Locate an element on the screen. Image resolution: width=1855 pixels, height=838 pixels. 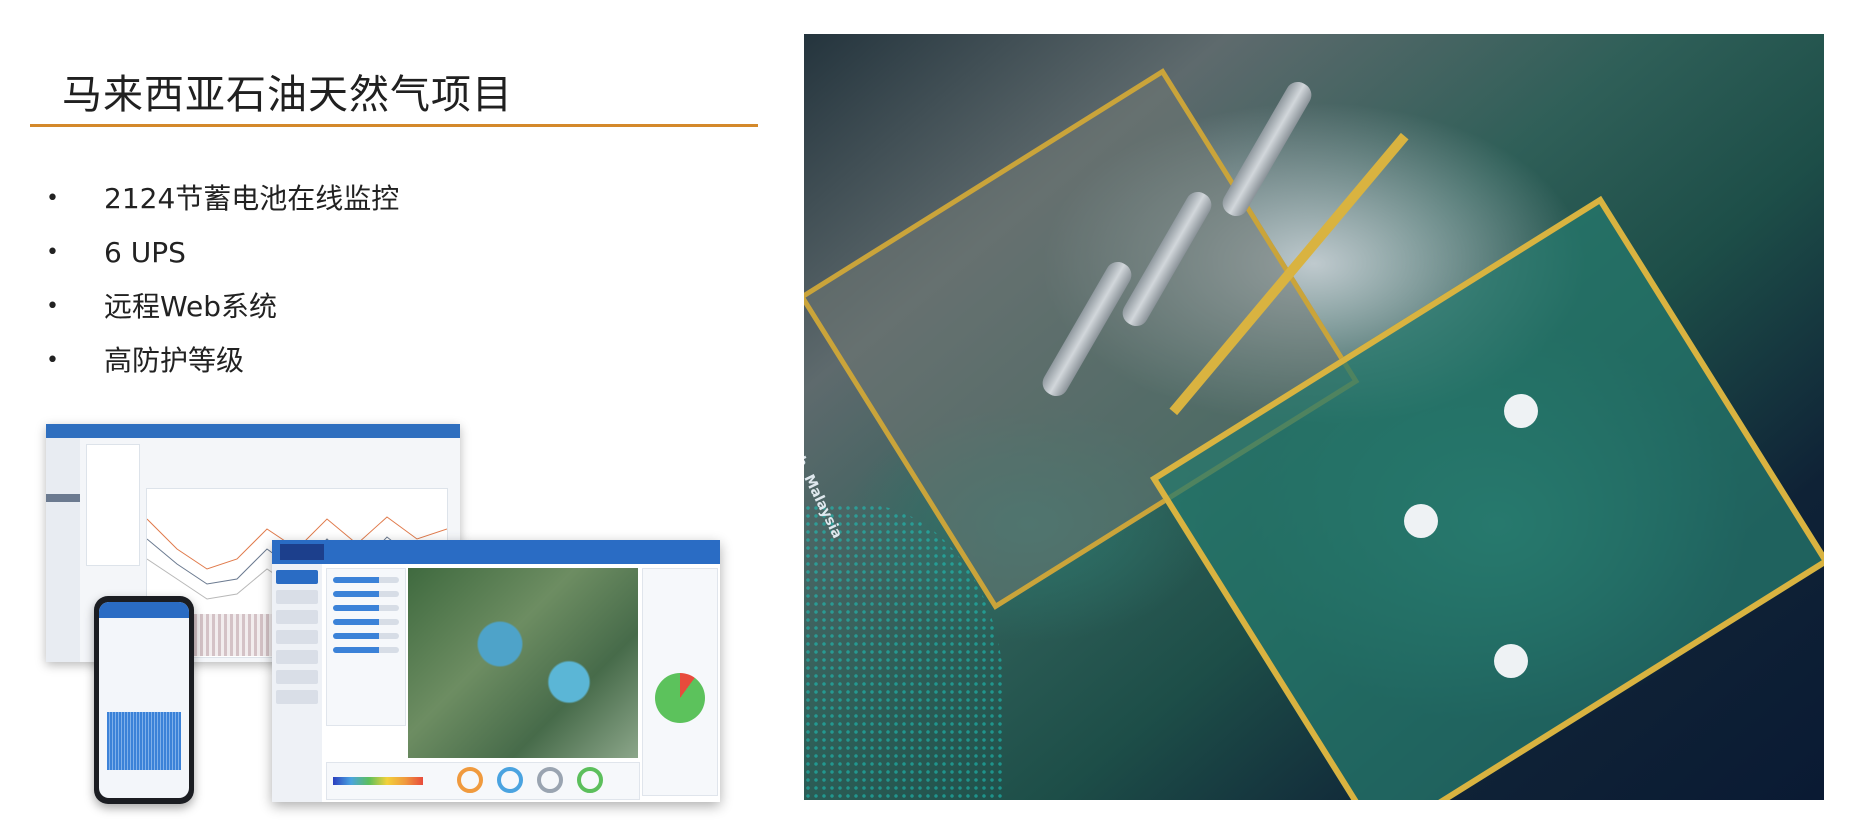
phone-bar-chart is located at coordinates (144, 741).